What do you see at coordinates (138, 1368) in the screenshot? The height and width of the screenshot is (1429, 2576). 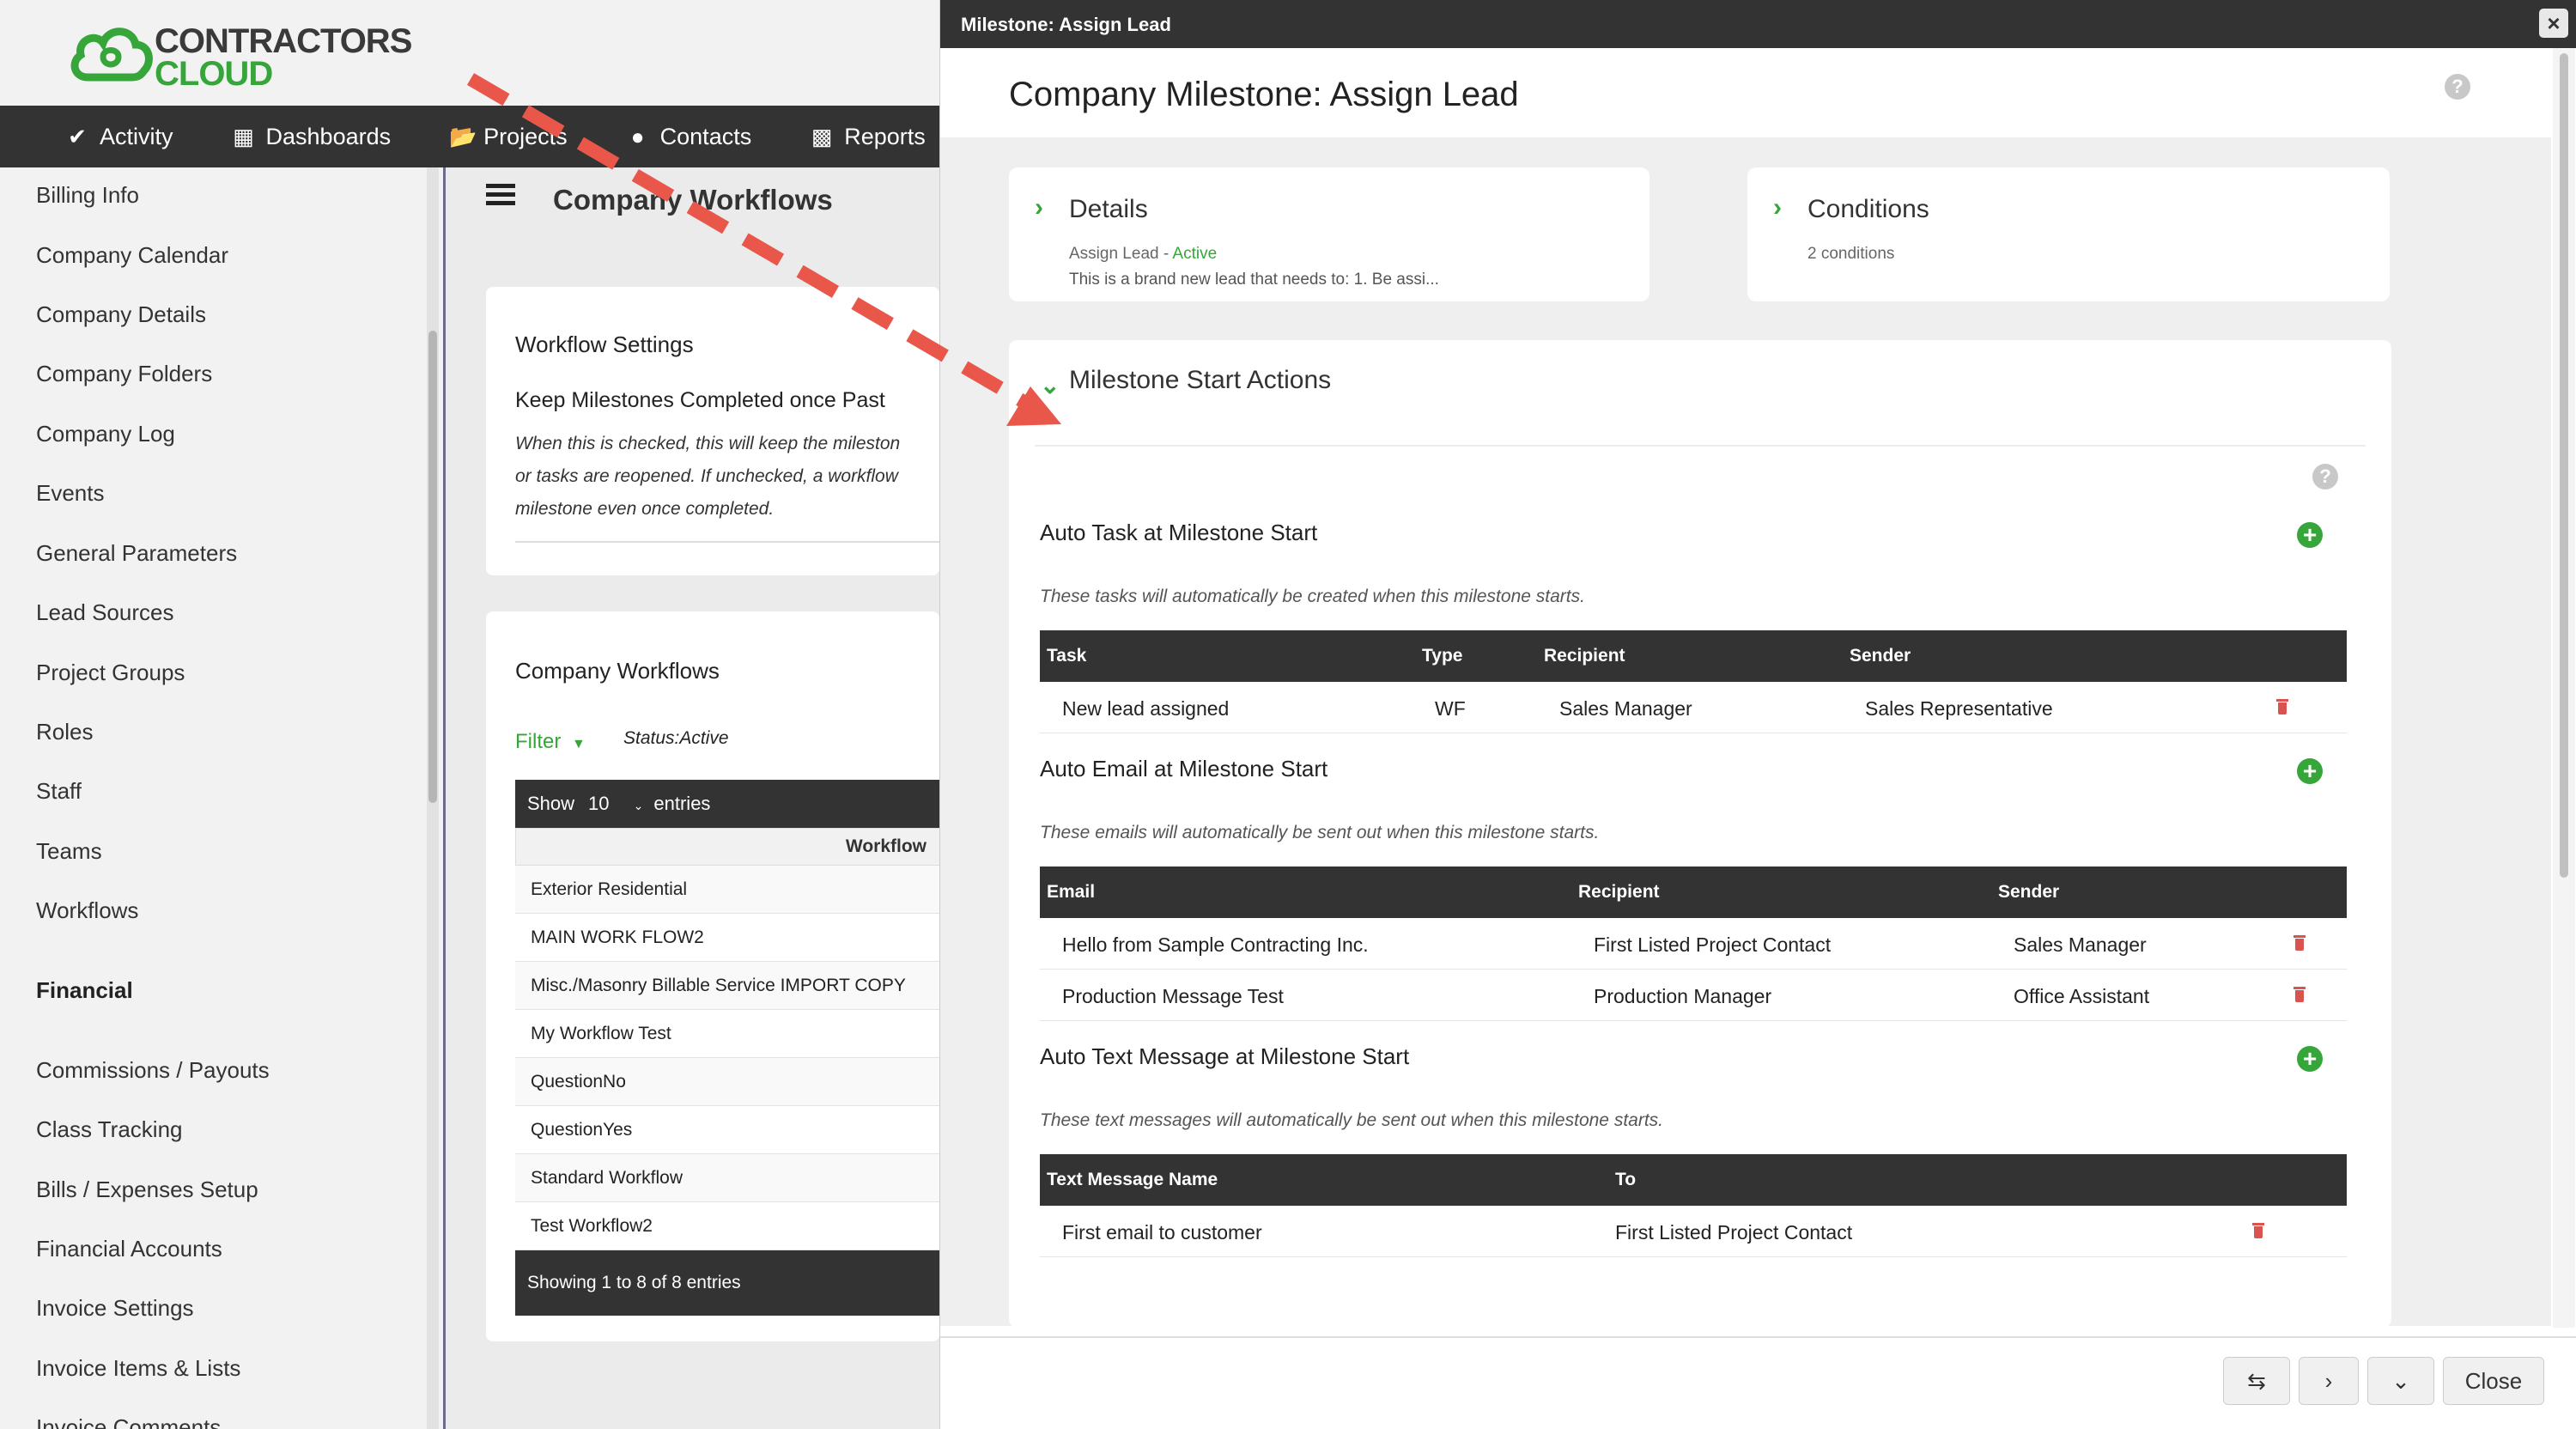 I see `sidebar-item-invoice-items: Invoice Items & Lists` at bounding box center [138, 1368].